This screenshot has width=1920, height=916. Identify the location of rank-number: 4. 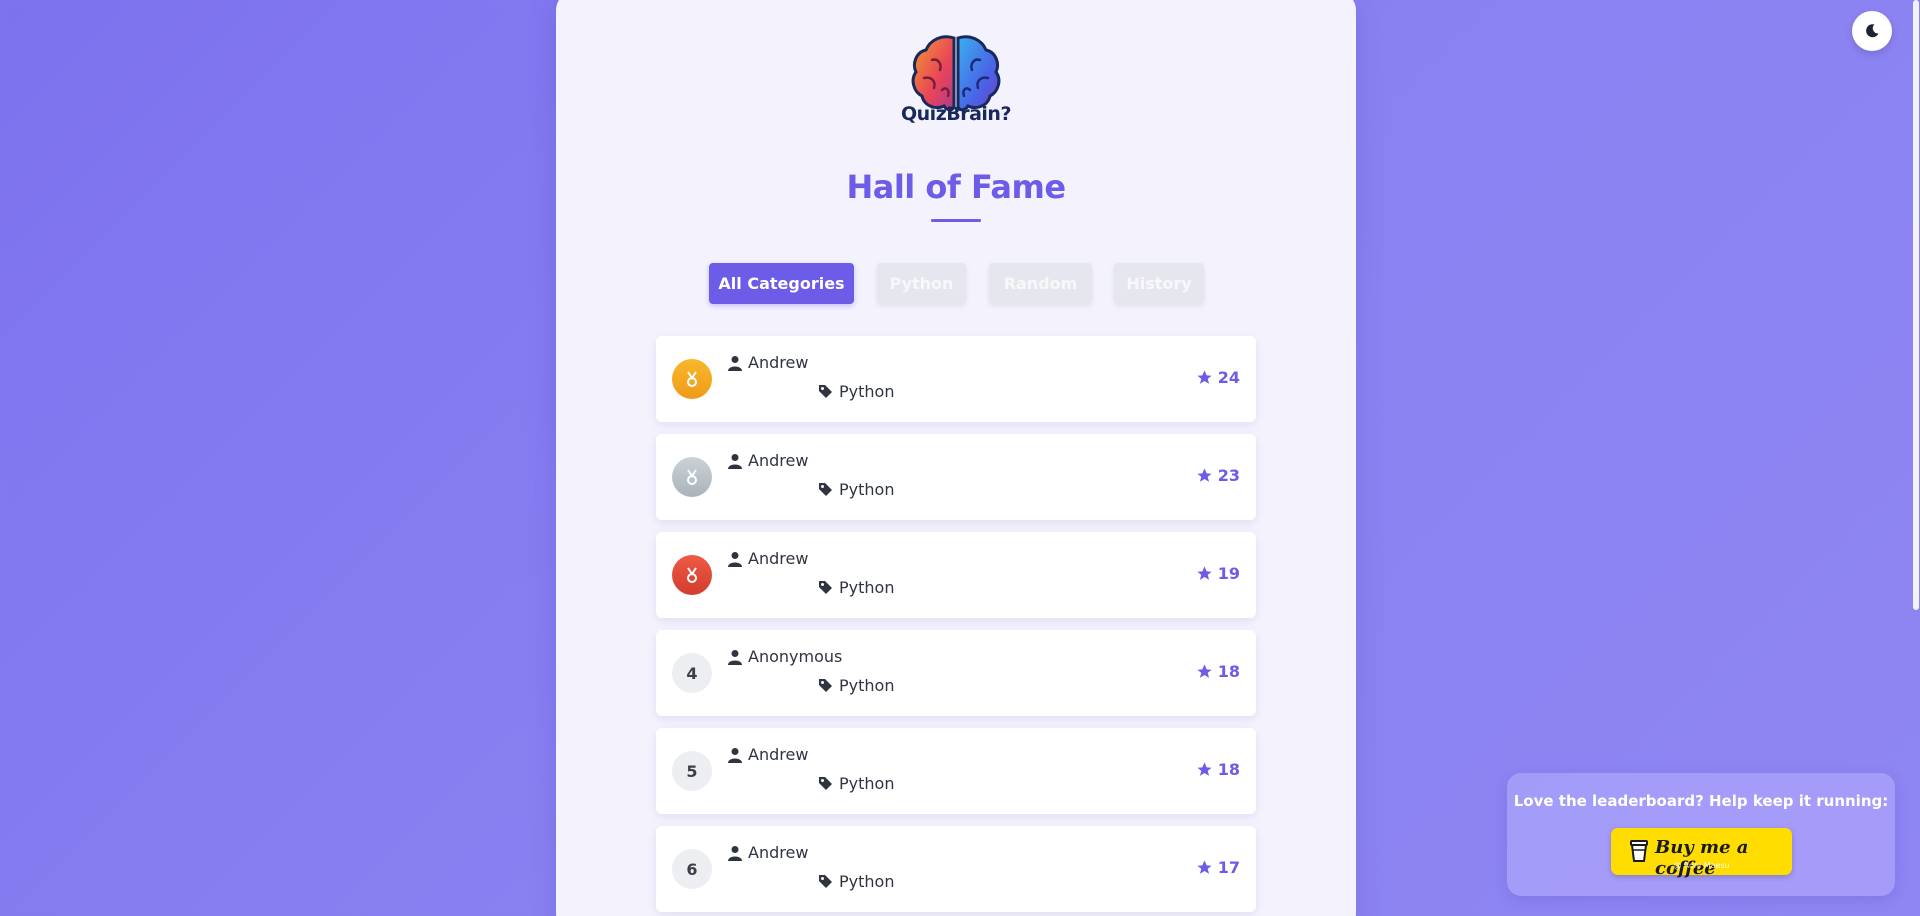
(692, 673).